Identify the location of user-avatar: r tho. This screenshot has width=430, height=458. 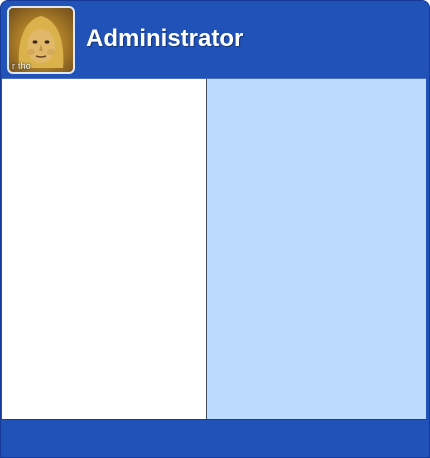
(41, 40).